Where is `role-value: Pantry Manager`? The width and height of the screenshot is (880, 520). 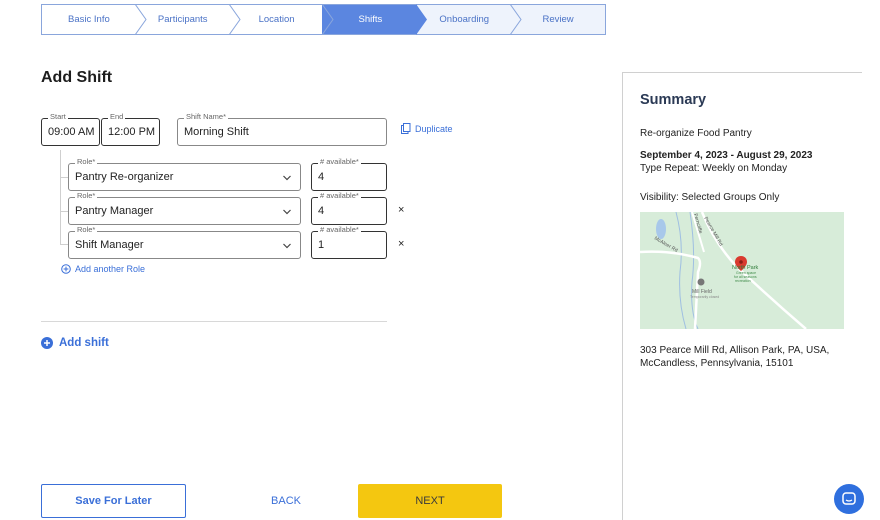
role-value: Pantry Manager is located at coordinates (114, 211).